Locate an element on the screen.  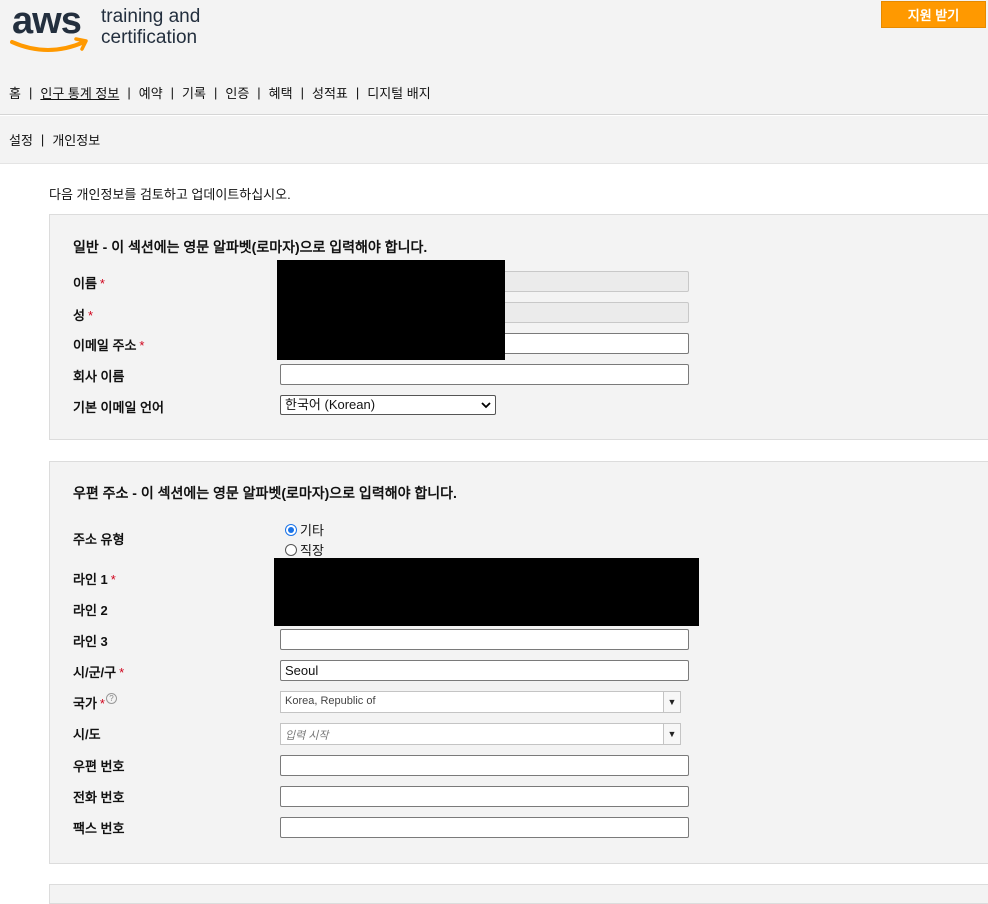
phone-field is located at coordinates (484, 796).